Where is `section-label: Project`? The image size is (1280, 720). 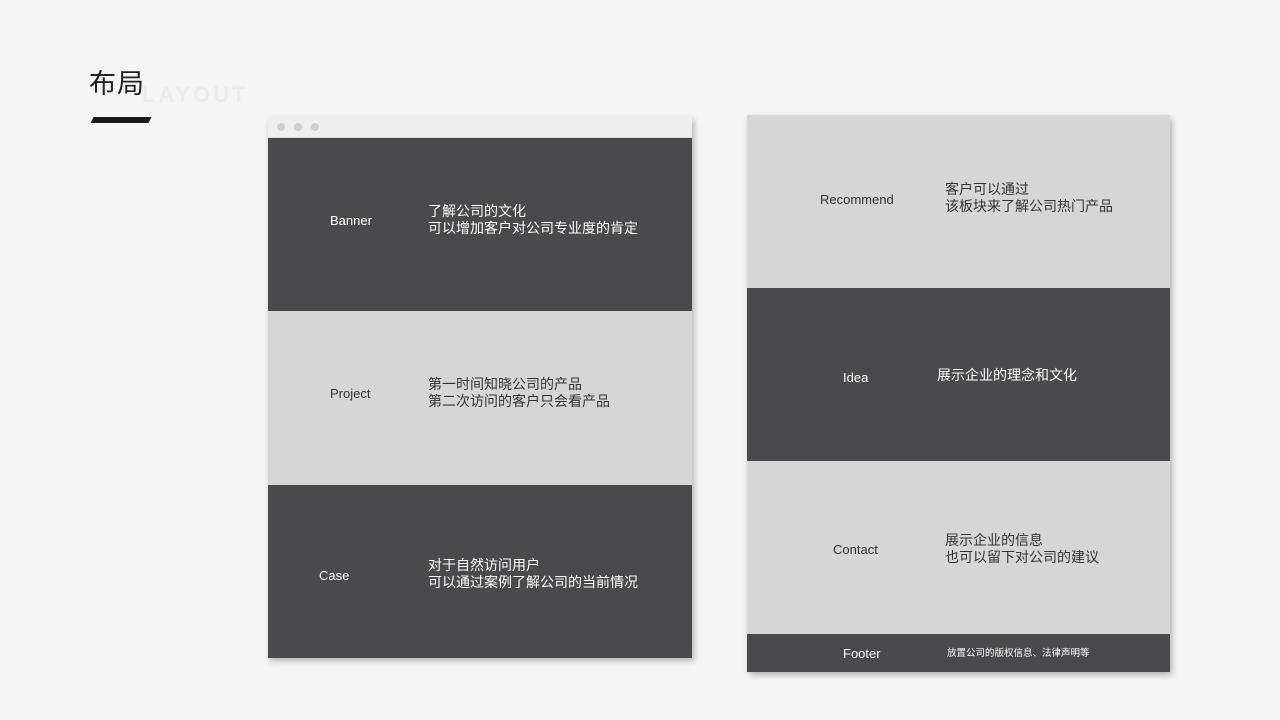 section-label: Project is located at coordinates (350, 393).